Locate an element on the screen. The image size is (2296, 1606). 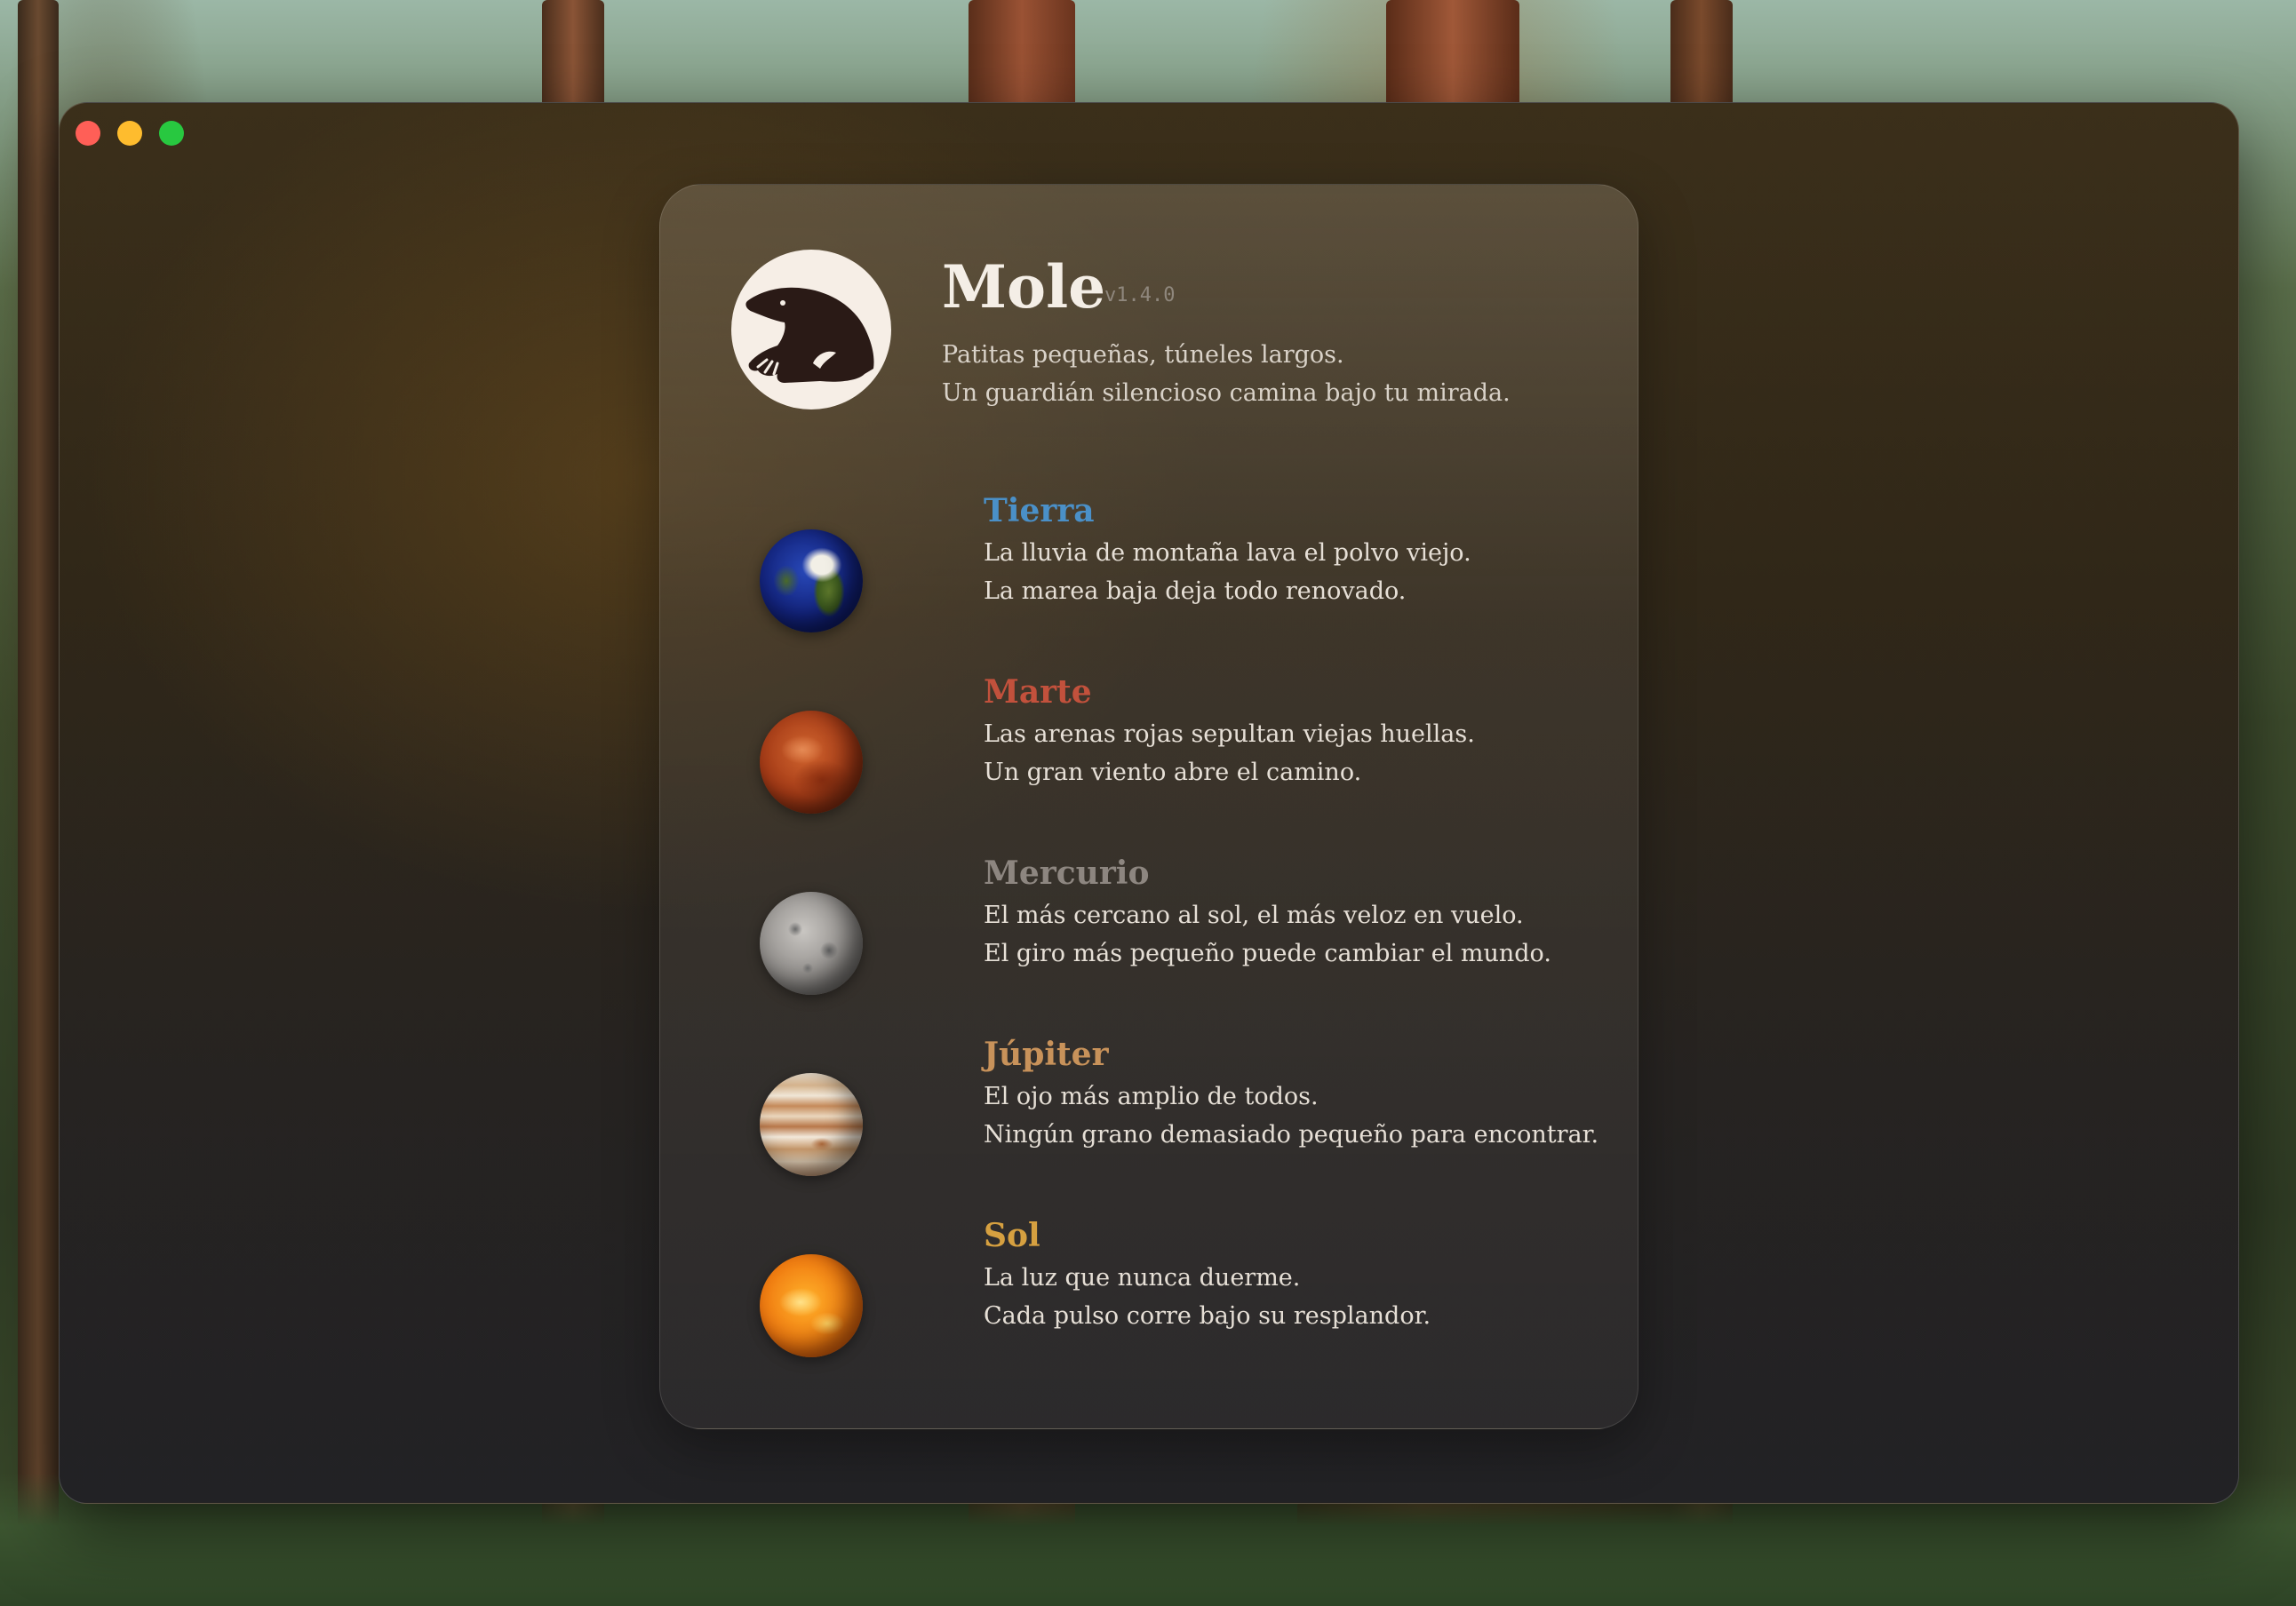
jupiter-icon is located at coordinates (811, 1124).